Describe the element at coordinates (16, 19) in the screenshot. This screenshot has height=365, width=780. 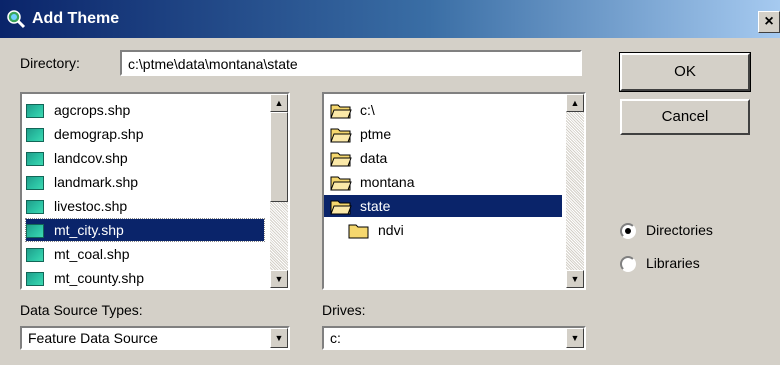
I see `globe-magnifier-icon` at that location.